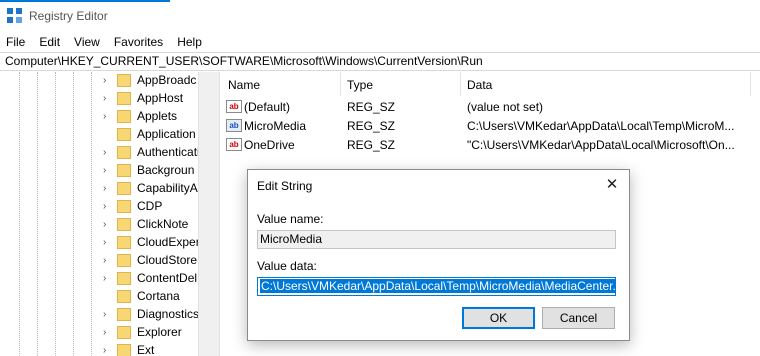 This screenshot has height=356, width=760. Describe the element at coordinates (578, 318) in the screenshot. I see `cancel-button: Cancel` at that location.